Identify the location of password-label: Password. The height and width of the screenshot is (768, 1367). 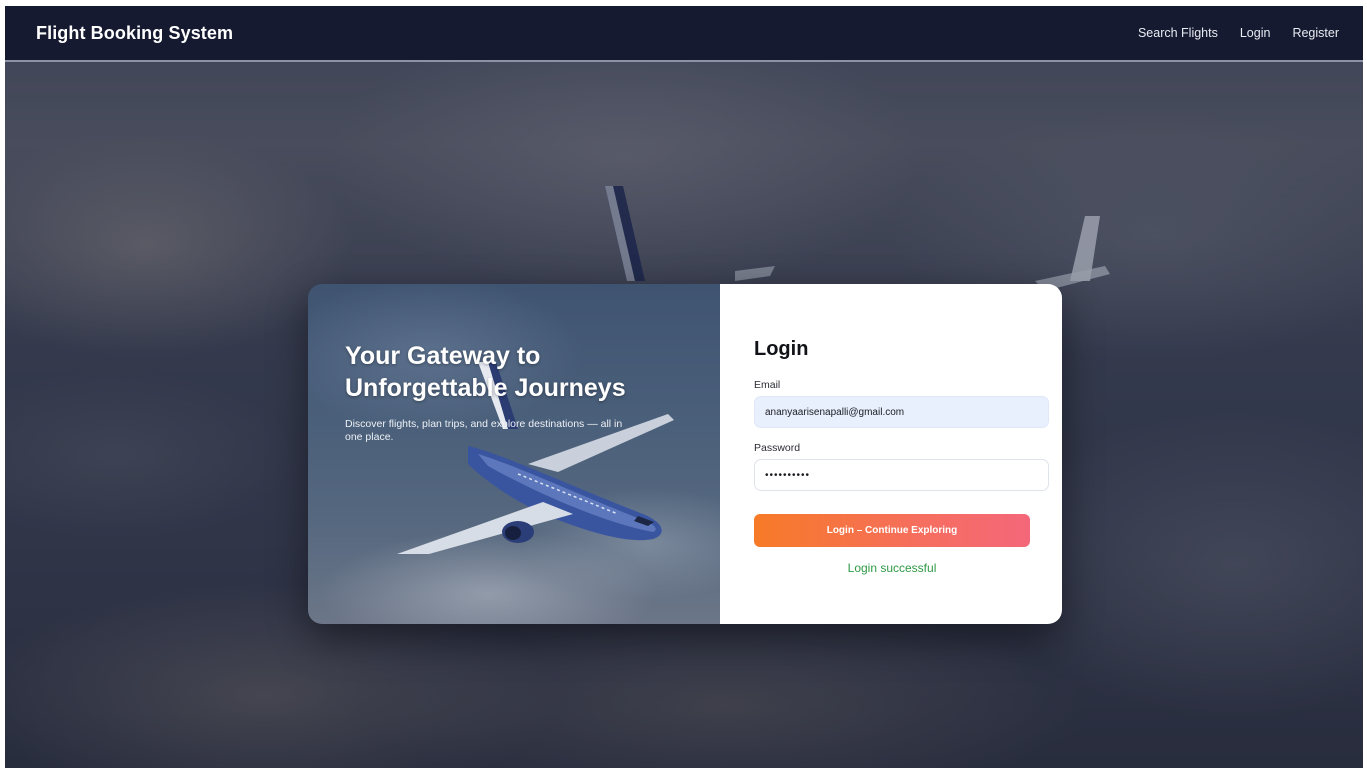
(777, 448).